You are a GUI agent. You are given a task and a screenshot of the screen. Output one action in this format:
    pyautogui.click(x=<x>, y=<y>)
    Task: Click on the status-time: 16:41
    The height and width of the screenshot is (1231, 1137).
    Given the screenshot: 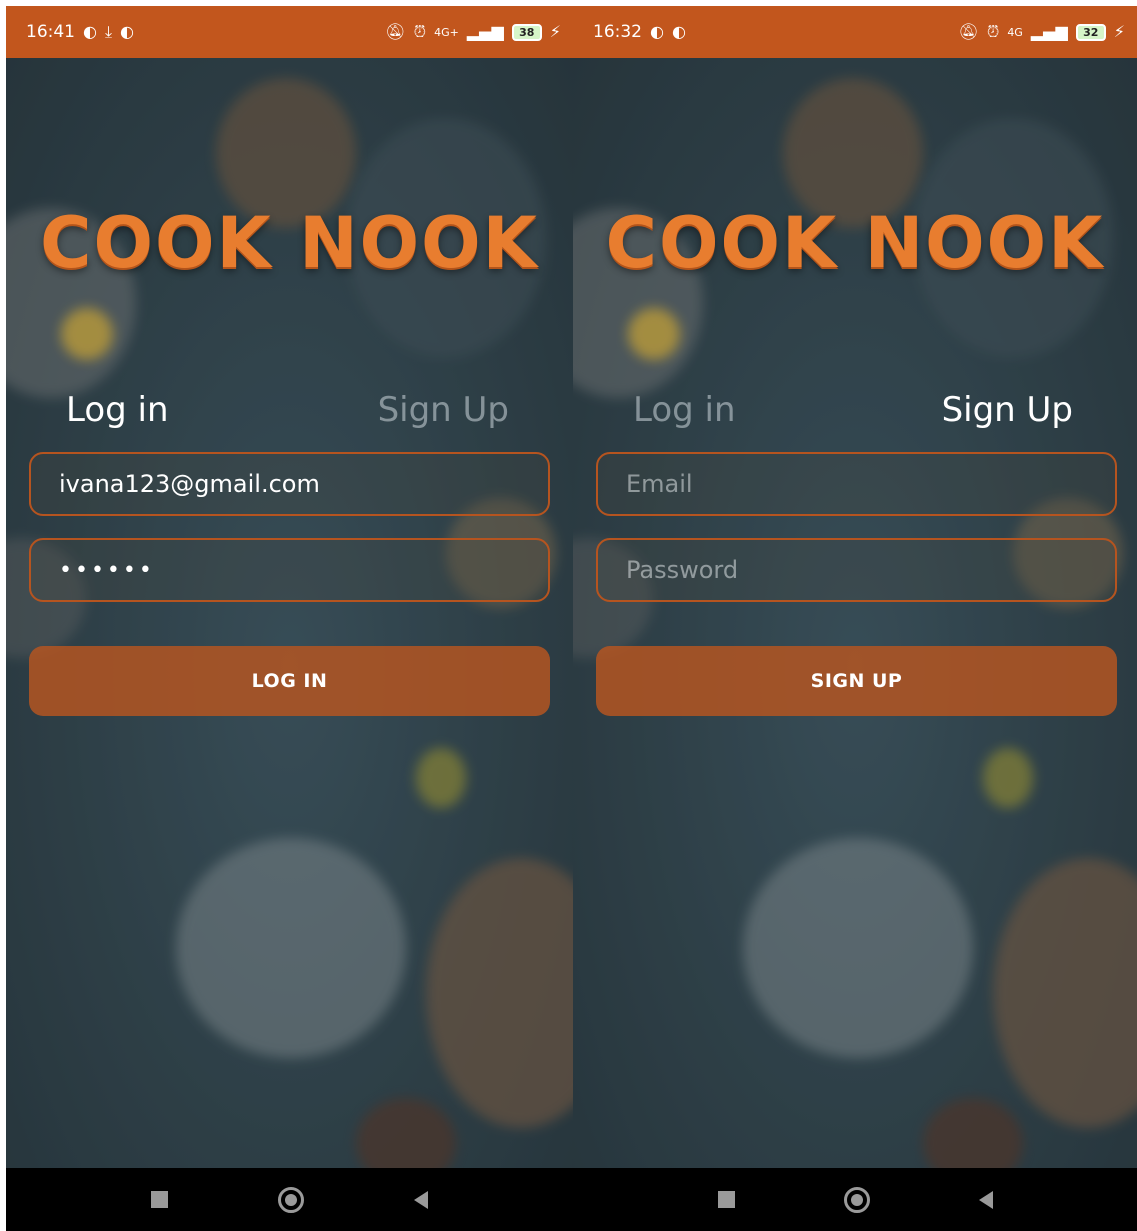 What is the action you would take?
    pyautogui.click(x=50, y=32)
    